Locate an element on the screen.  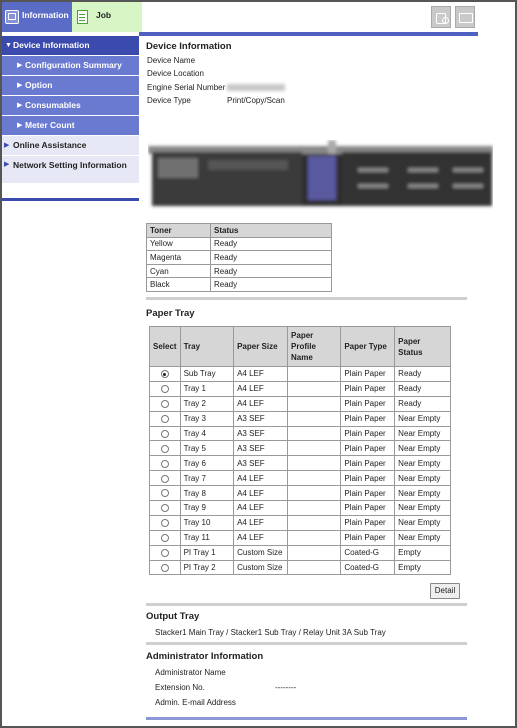
sidebar-item-configuration-summary: ▶ Configuration Summary is located at coordinates (70, 66).